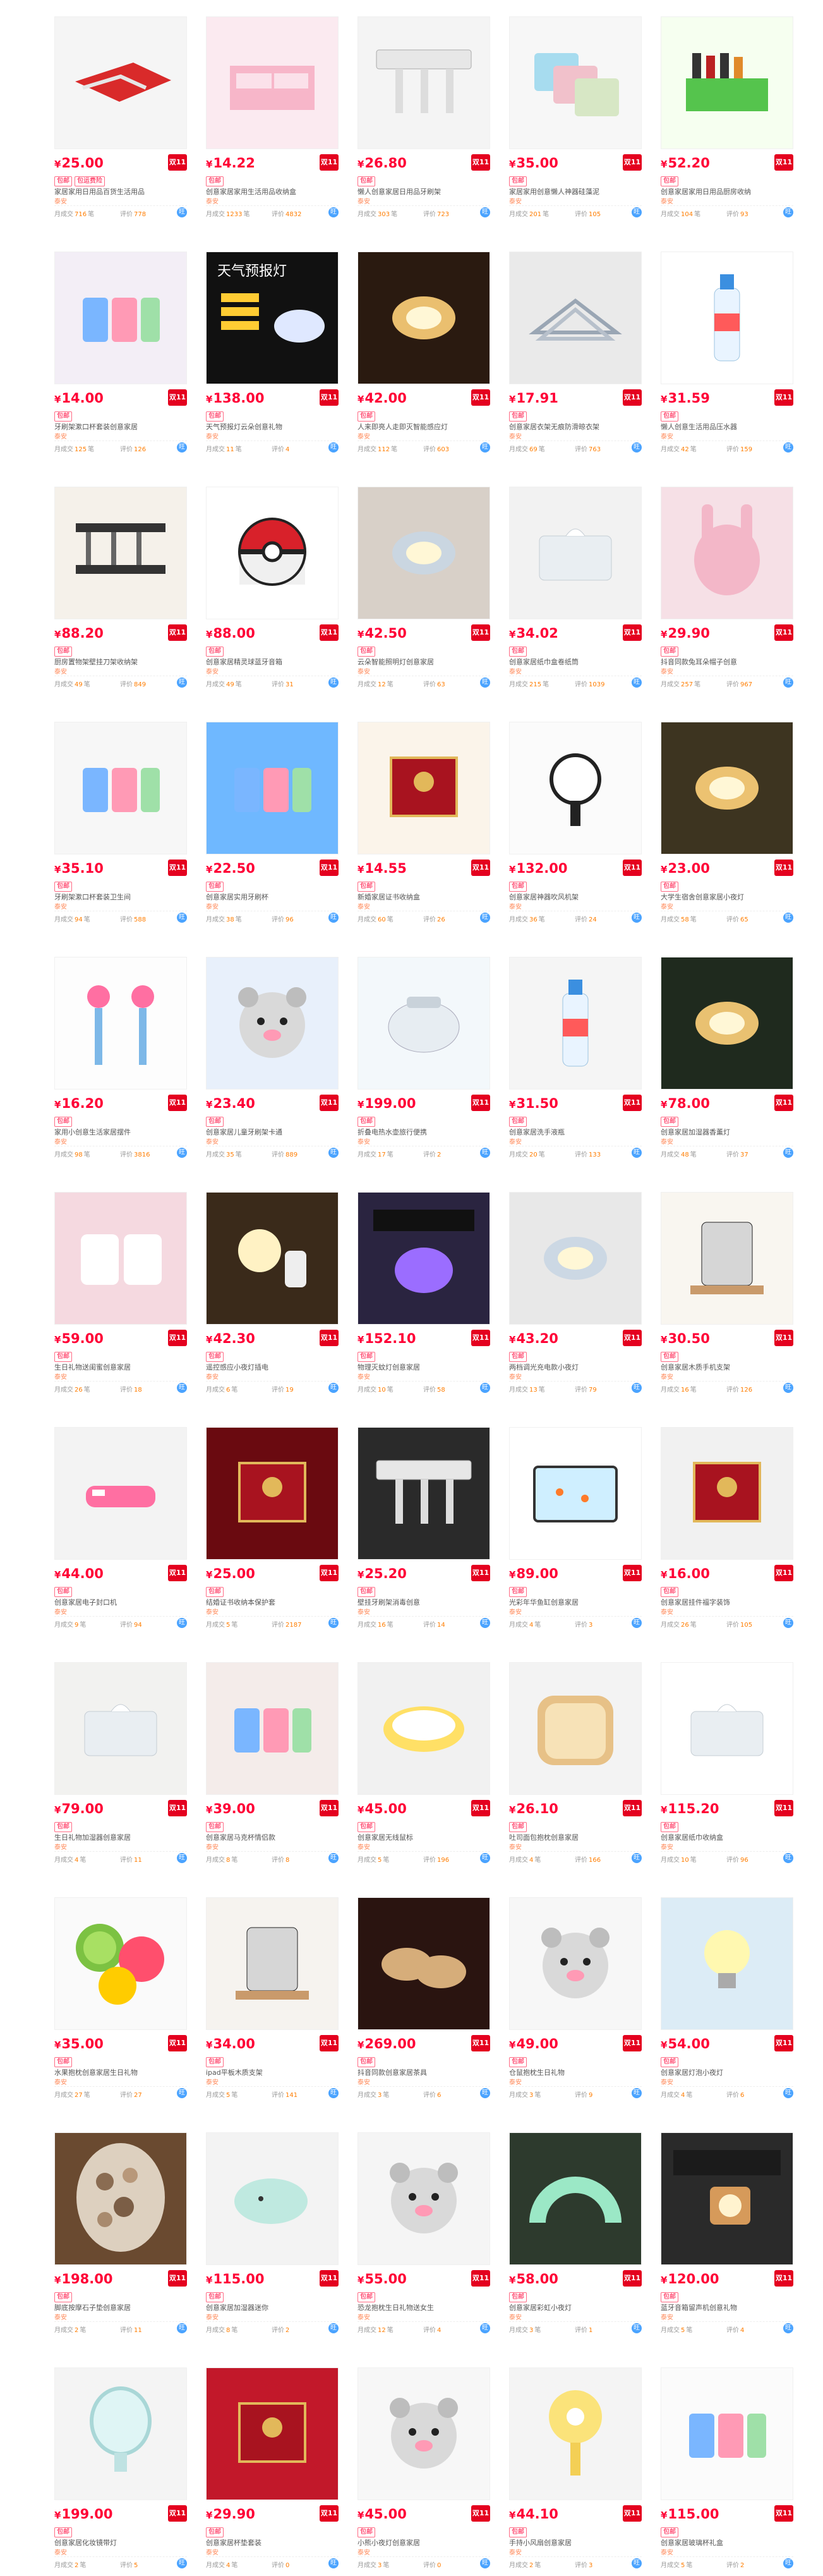 The image size is (823, 2576). I want to click on product-card: ¥45.00 双11 包邮 创意家居无线鼠标 泰安 月成交 5 笔评价 196 旺, so click(424, 1765).